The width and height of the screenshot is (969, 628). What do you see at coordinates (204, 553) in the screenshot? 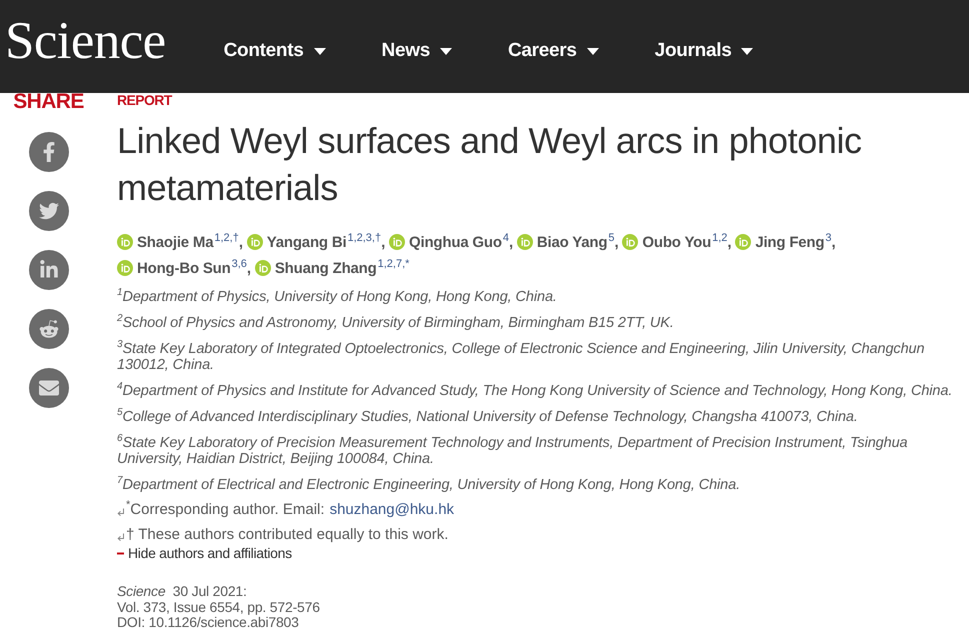
I see `hide-authors-toggle: Hide authors and affiliations` at bounding box center [204, 553].